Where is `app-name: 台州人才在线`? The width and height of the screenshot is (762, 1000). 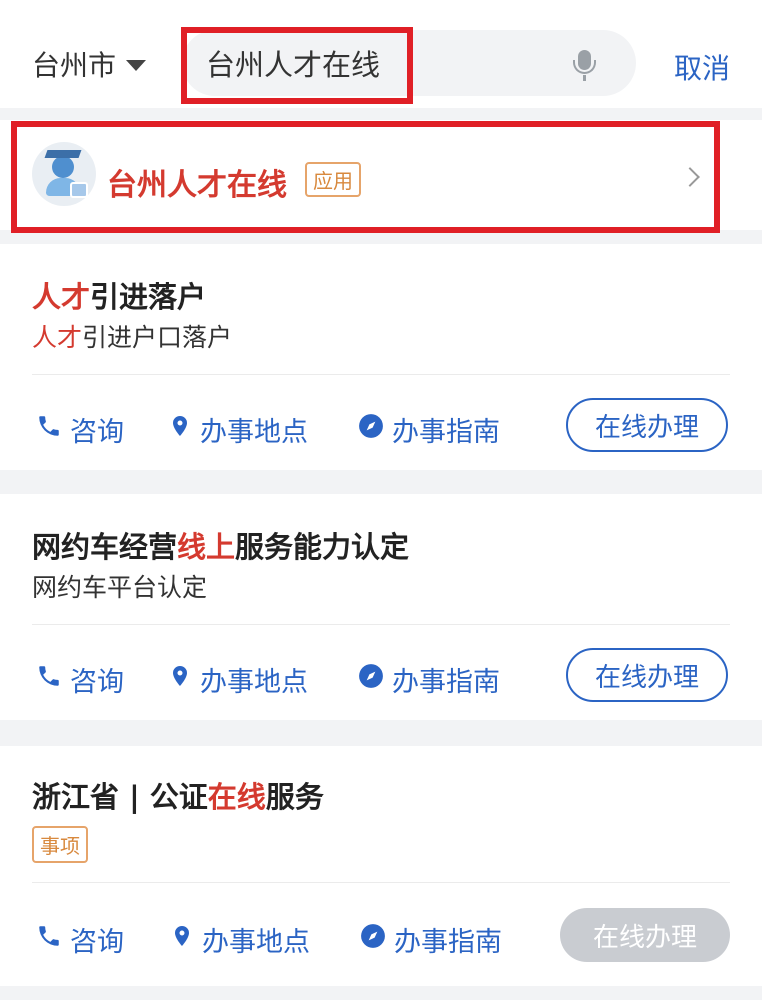
app-name: 台州人才在线 is located at coordinates (197, 185).